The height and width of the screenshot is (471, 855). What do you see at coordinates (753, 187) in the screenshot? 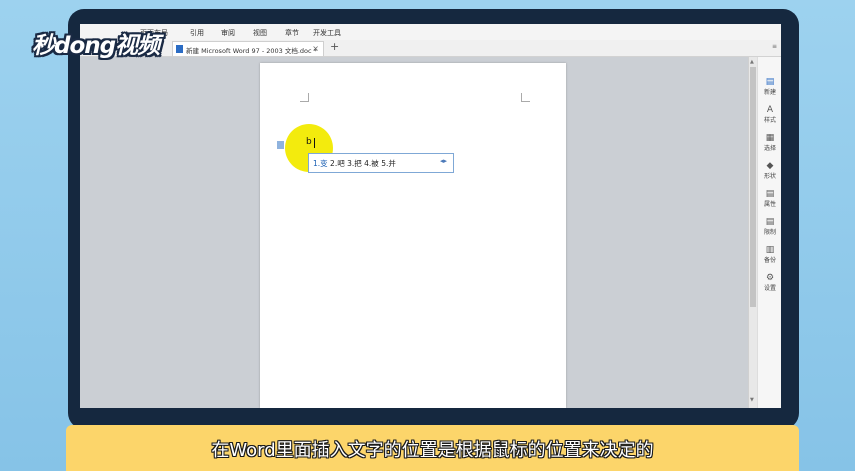
I see `scrollbar-thumb` at bounding box center [753, 187].